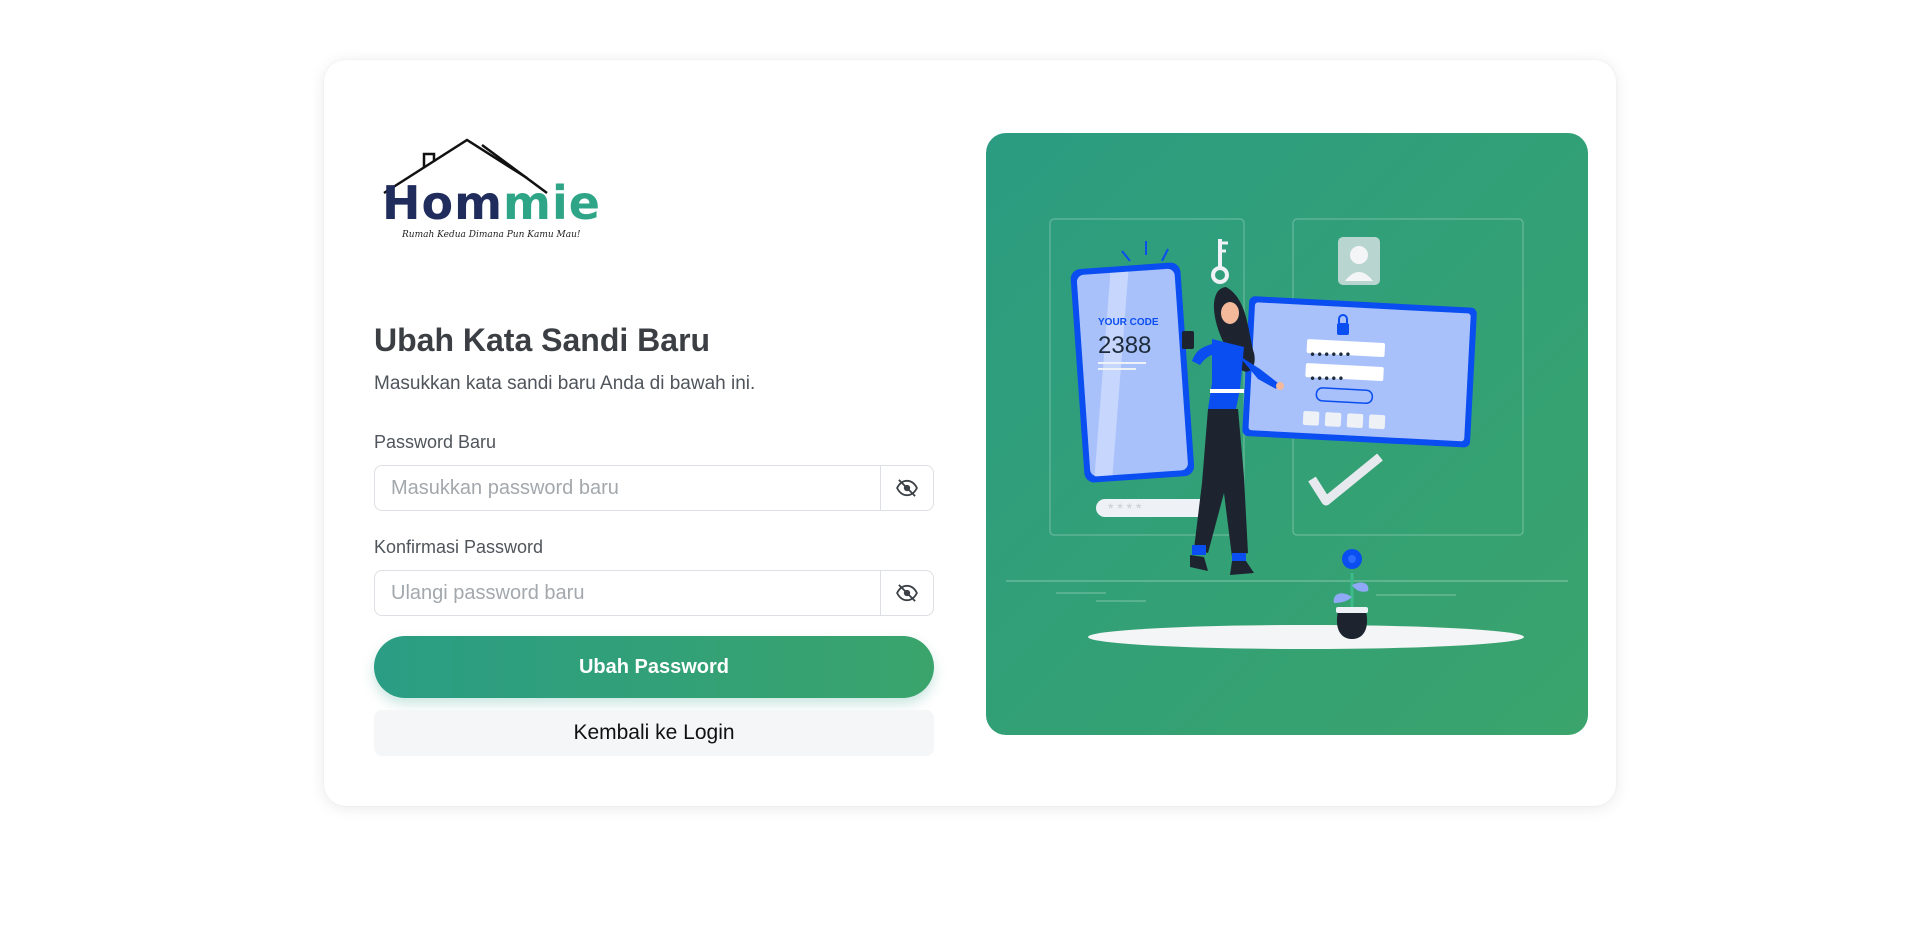 This screenshot has width=1920, height=928. I want to click on toggle-new-password-visibility, so click(906, 488).